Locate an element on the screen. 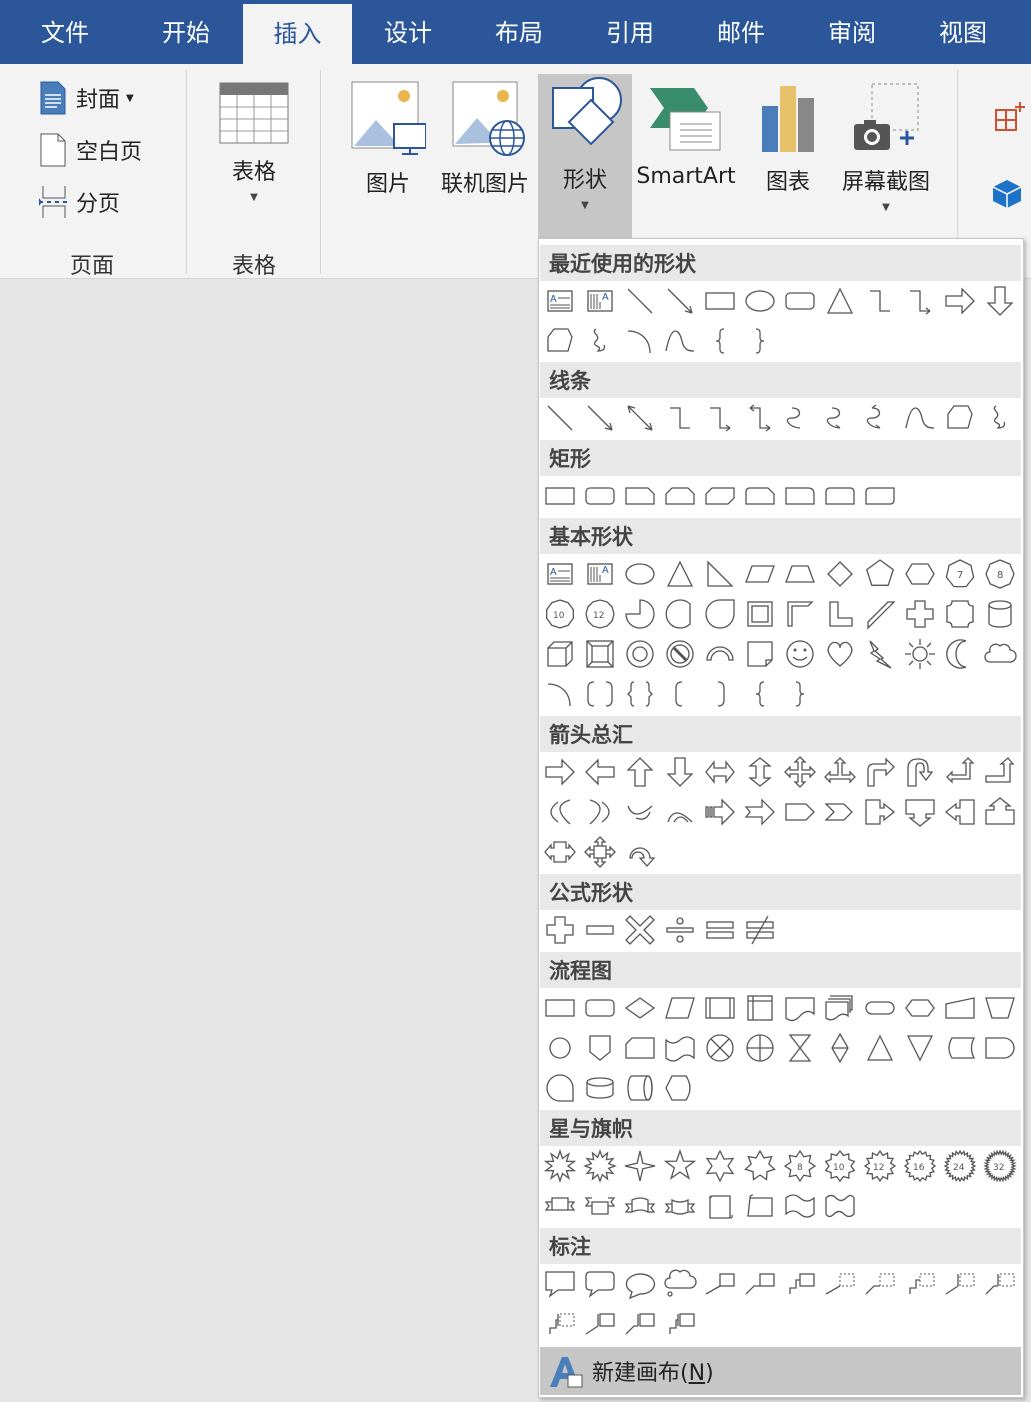 The height and width of the screenshot is (1402, 1031). shape-freeform-icon is located at coordinates (960, 418).